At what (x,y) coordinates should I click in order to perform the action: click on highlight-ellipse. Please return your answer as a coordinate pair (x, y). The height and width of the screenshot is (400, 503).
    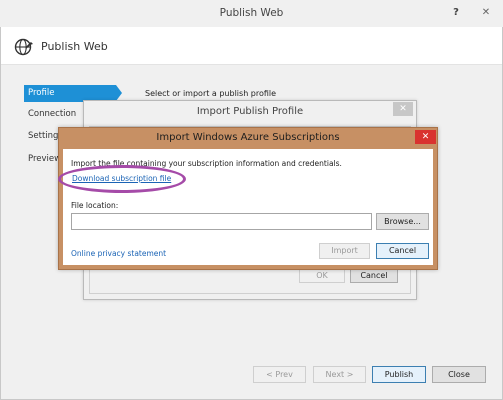
    Looking at the image, I should click on (122, 179).